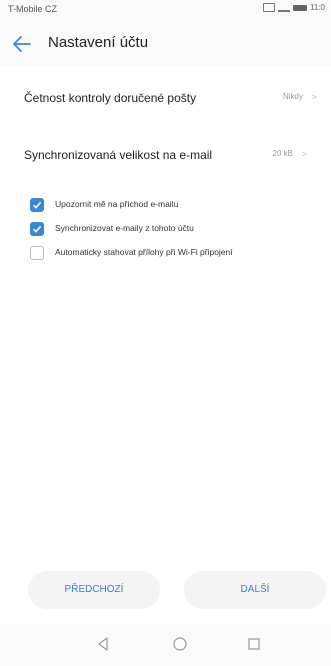 The width and height of the screenshot is (331, 666). I want to click on status-icons: 11:0, so click(294, 7).